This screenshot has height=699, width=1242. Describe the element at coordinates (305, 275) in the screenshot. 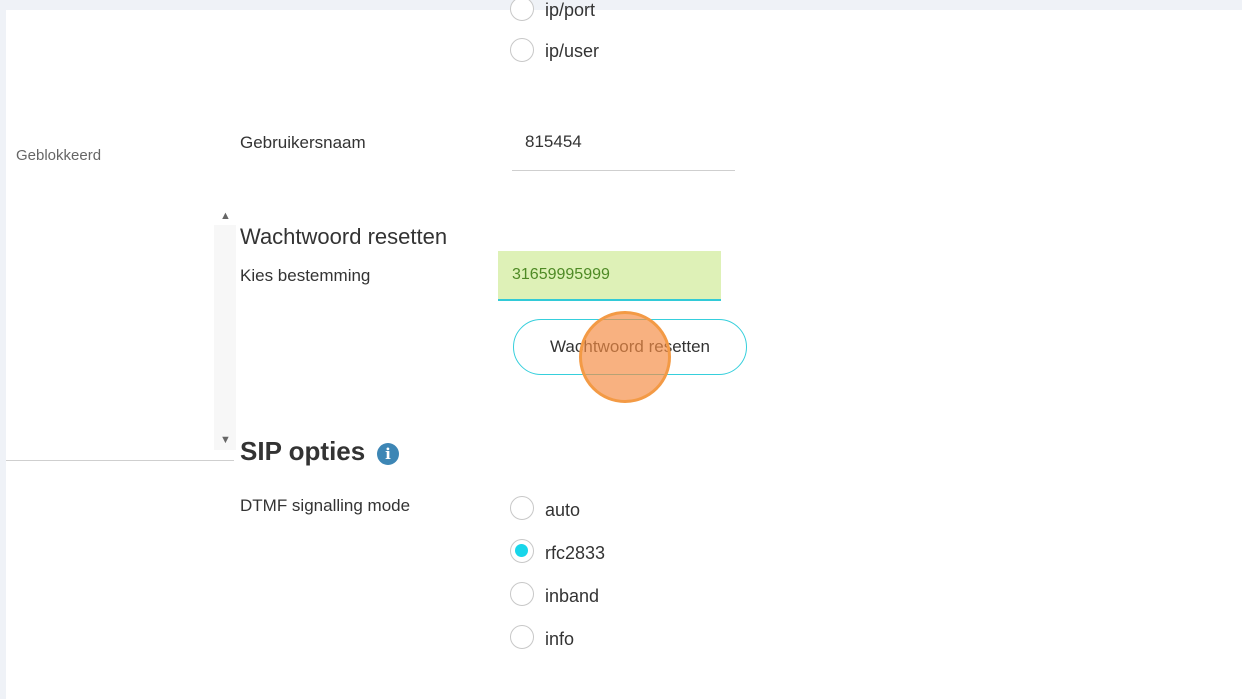

I see `destination-label: Kies bestemming` at that location.